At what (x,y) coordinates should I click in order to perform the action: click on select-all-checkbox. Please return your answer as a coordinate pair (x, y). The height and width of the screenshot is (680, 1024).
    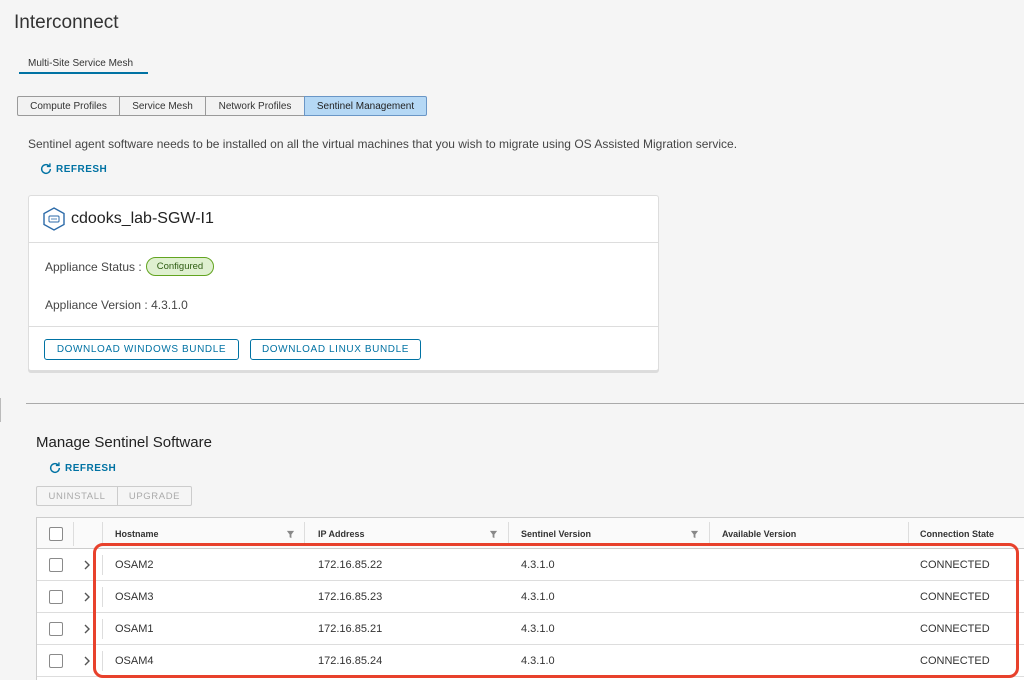
    Looking at the image, I should click on (56, 534).